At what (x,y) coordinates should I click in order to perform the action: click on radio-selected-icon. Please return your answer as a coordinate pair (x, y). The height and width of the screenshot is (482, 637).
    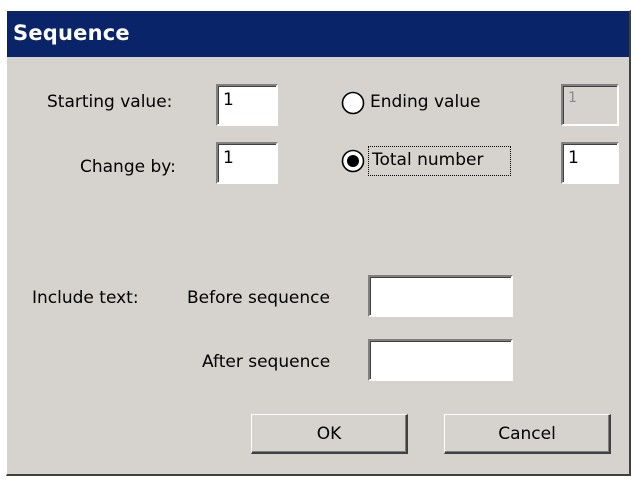
    Looking at the image, I should click on (353, 161).